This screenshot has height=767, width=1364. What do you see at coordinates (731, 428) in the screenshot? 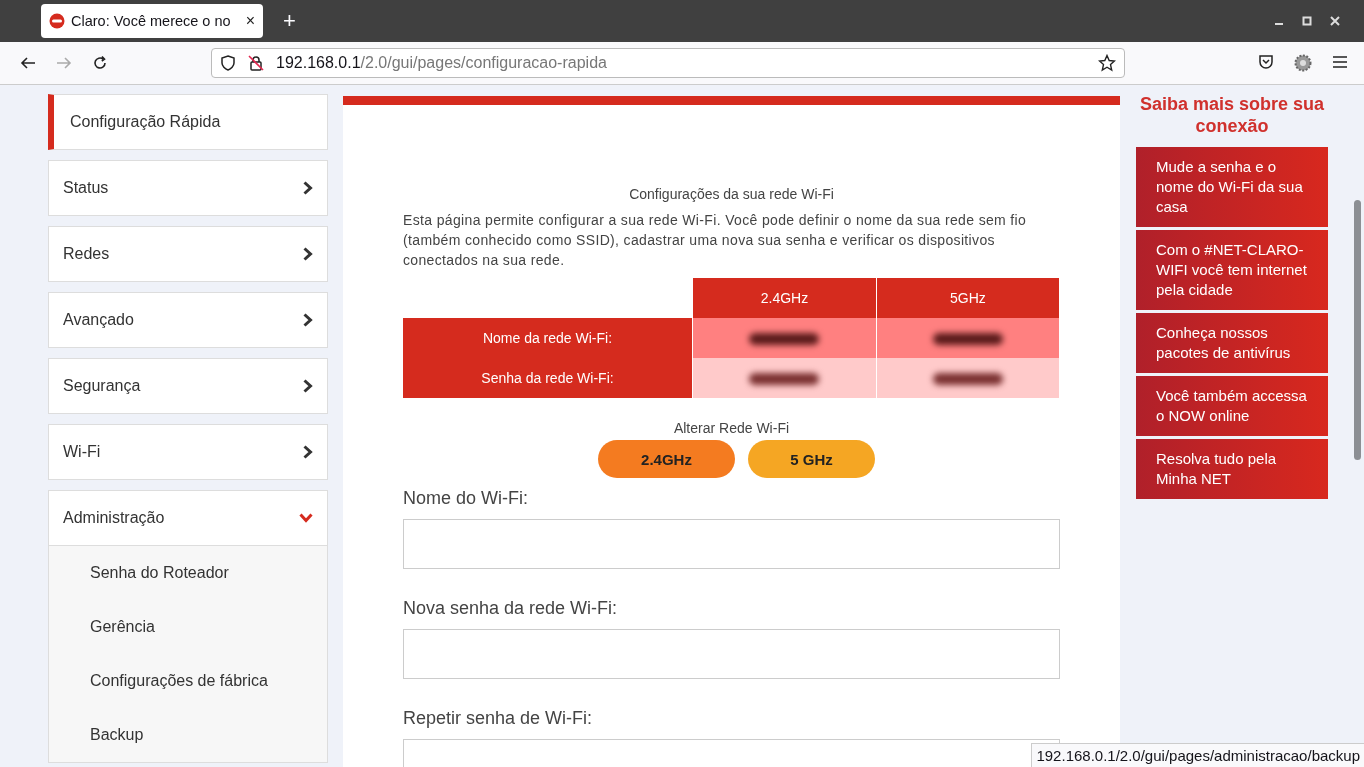
I see `switch-label: Alterar Rede Wi-Fi` at bounding box center [731, 428].